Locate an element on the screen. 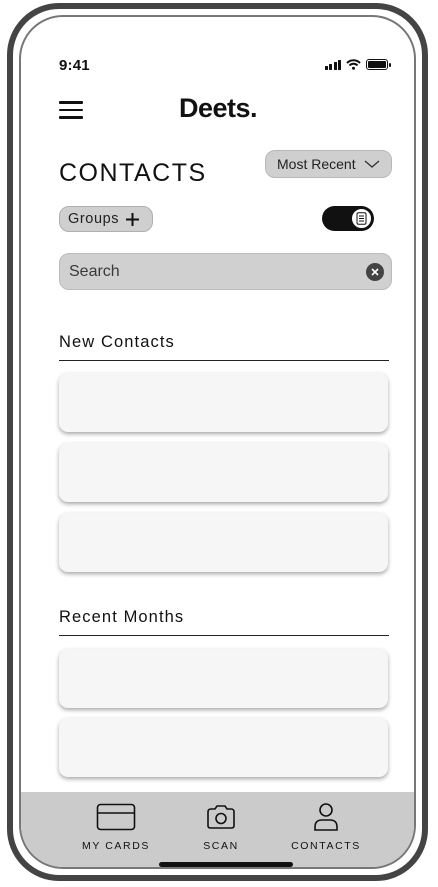 The image size is (438, 887). search-bar is located at coordinates (225, 271).